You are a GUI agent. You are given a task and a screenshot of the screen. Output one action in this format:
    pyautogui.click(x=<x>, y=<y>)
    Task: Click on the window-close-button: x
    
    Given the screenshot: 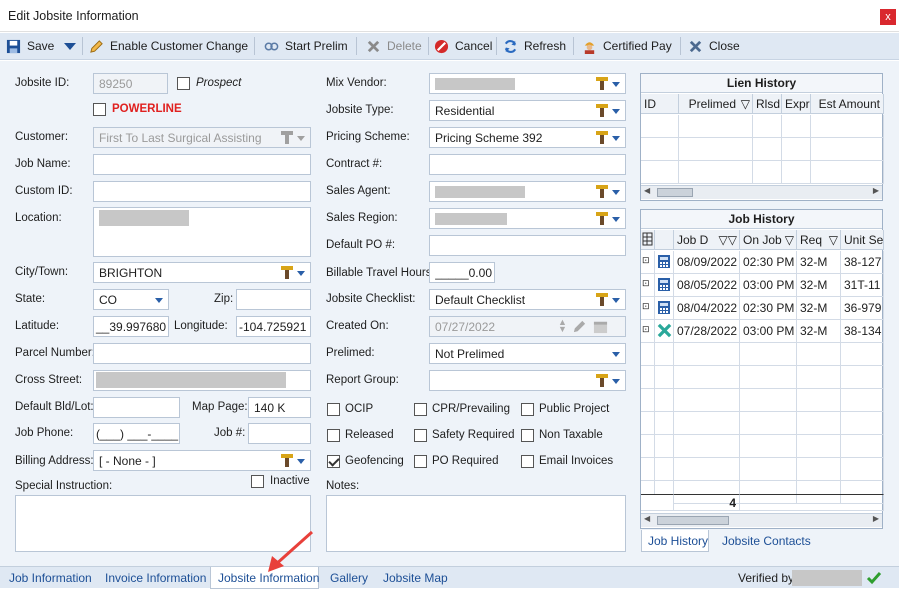 What is the action you would take?
    pyautogui.click(x=888, y=17)
    